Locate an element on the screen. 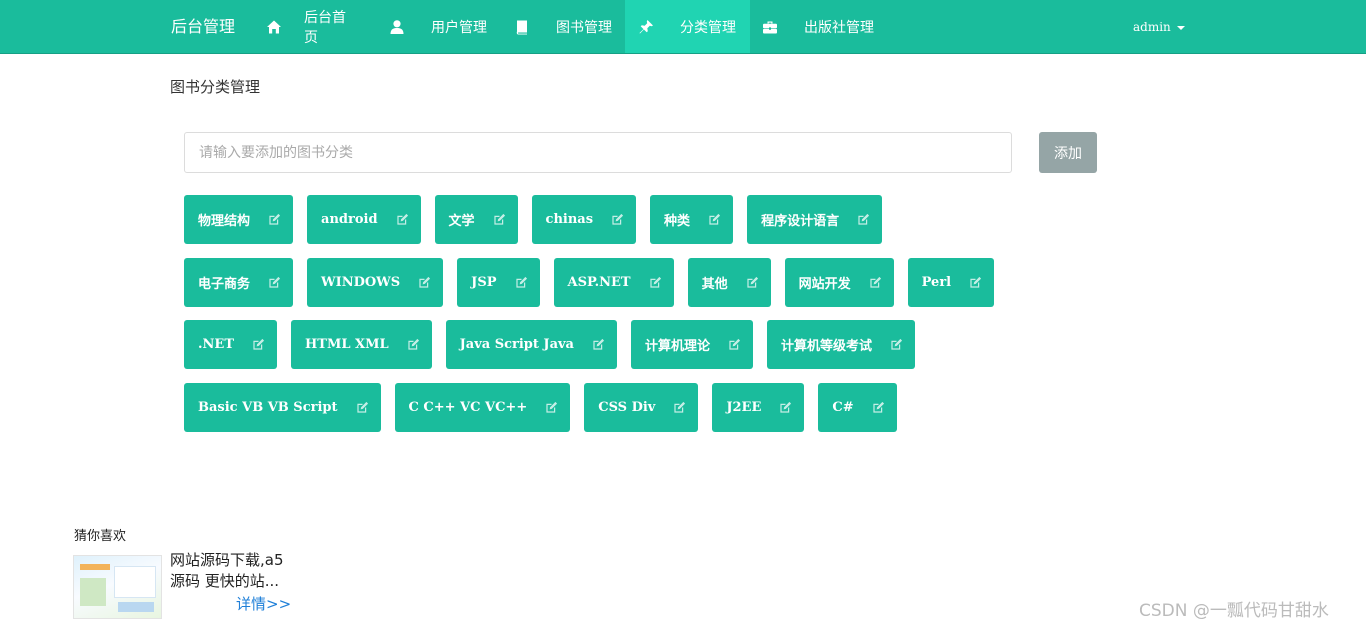 The height and width of the screenshot is (625, 1366). category-tag-label: 文学 is located at coordinates (461, 221).